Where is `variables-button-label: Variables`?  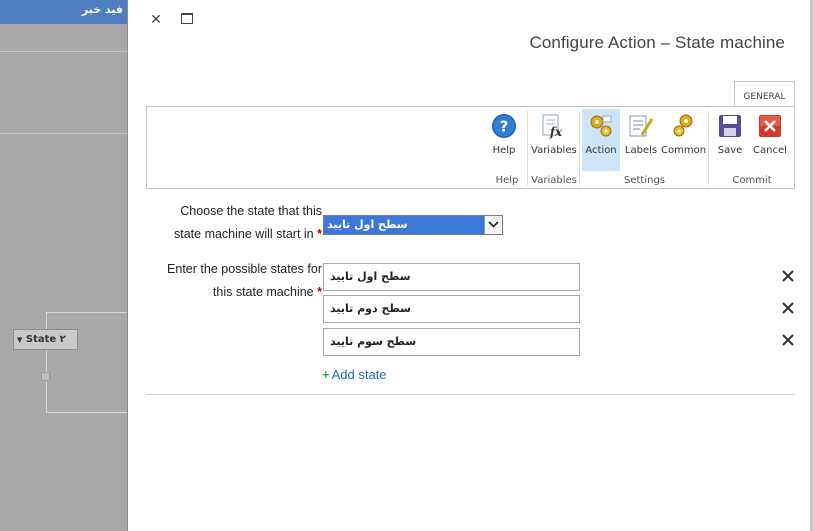 variables-button-label: Variables is located at coordinates (554, 150).